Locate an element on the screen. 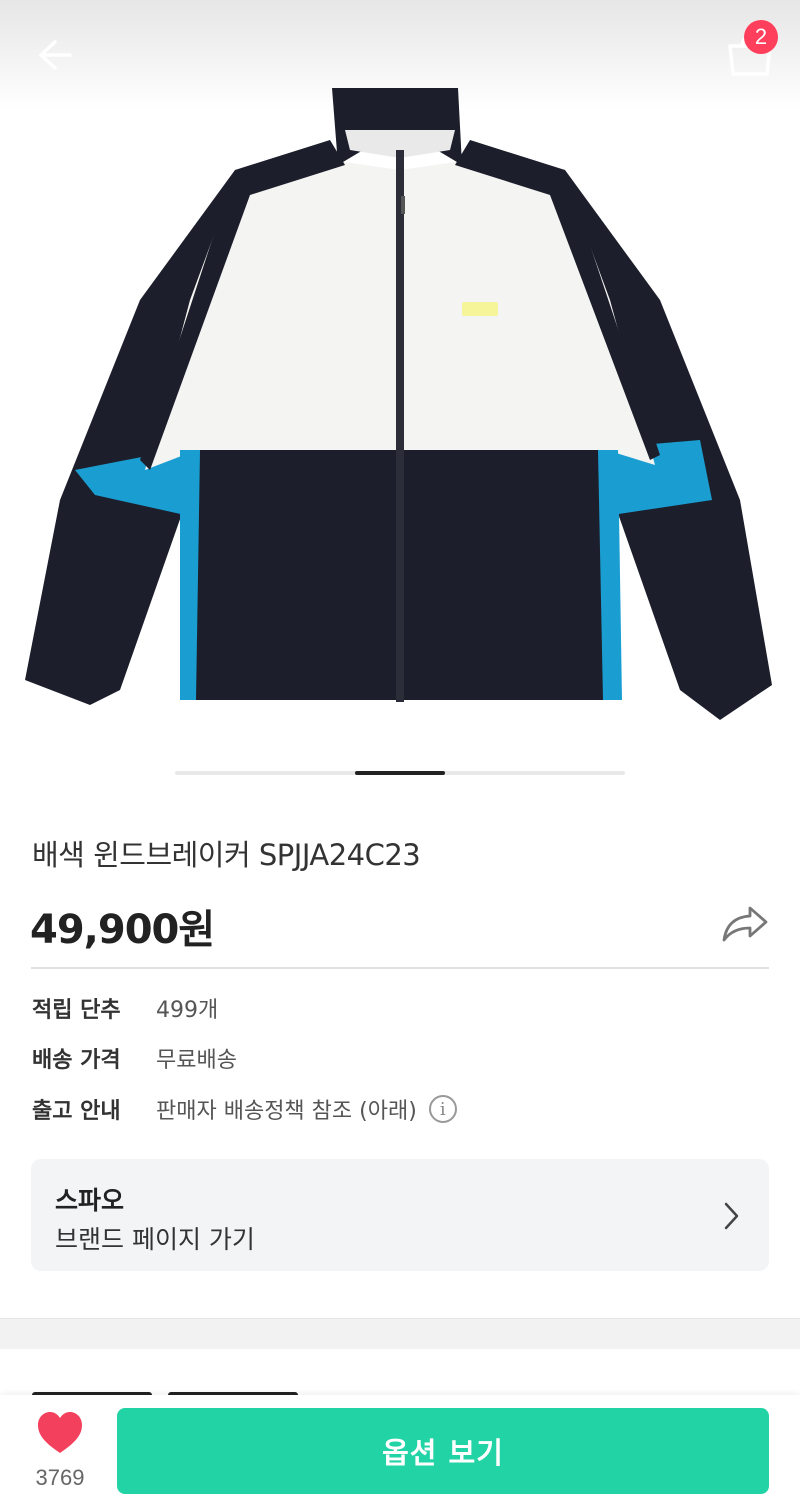 This screenshot has width=800, height=1505. like-button: 3769 is located at coordinates (60, 1451).